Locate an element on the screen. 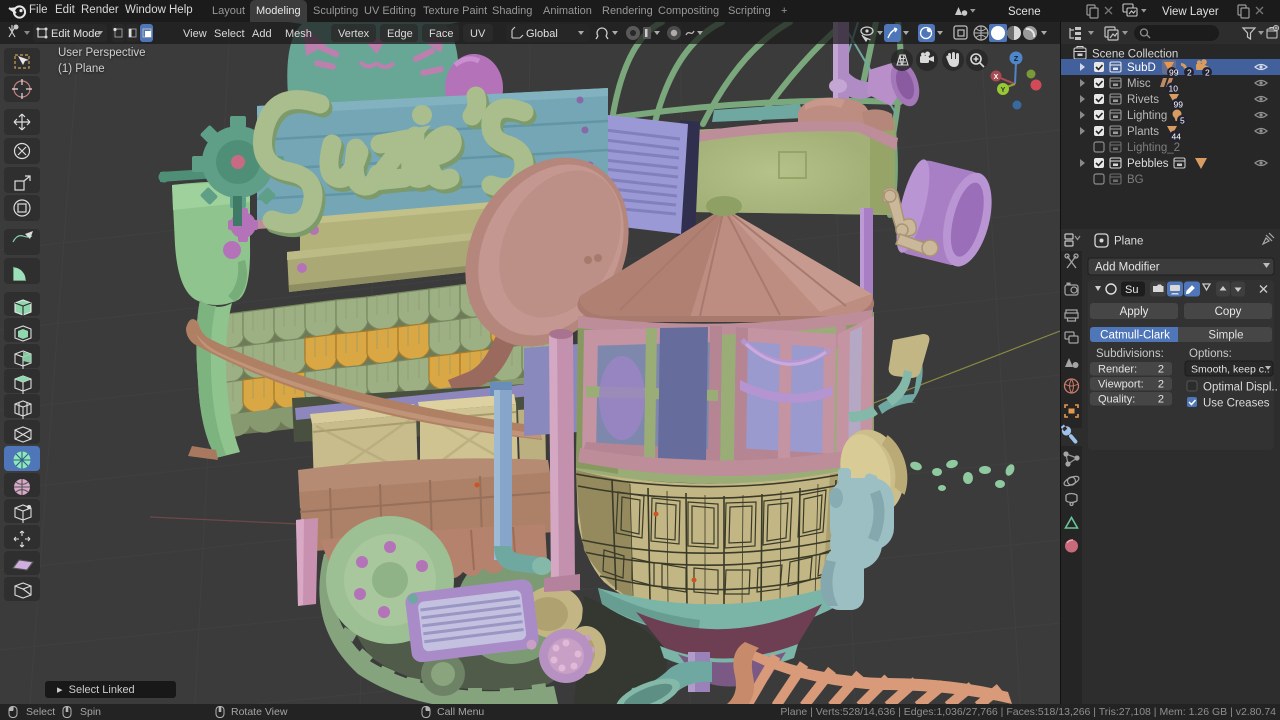  svg-text: Add Modifier is located at coordinates (1127, 268).